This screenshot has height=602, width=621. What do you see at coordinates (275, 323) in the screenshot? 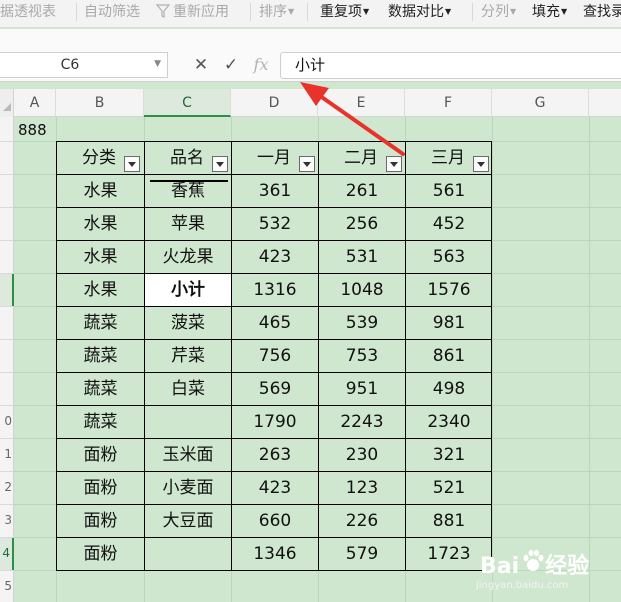
I see `table-cell: 465` at bounding box center [275, 323].